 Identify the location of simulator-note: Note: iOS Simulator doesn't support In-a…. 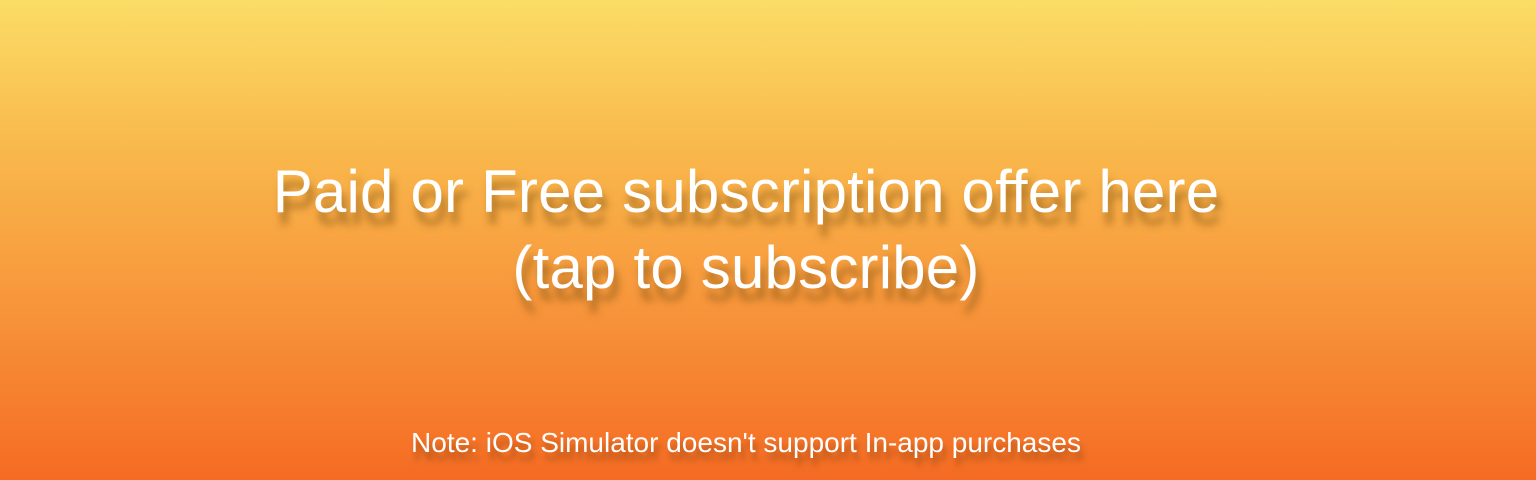
(746, 442).